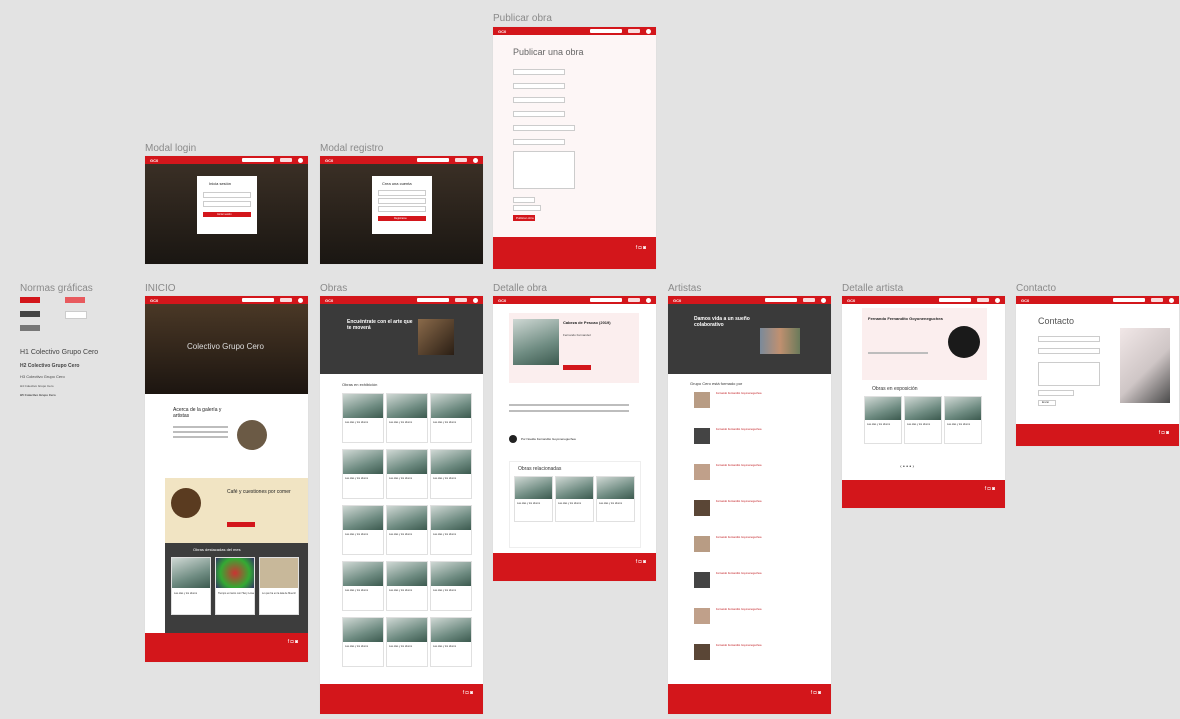  I want to click on artboard-modal-registro: GC0 Crea una cuenta Registrarse, so click(401, 210).